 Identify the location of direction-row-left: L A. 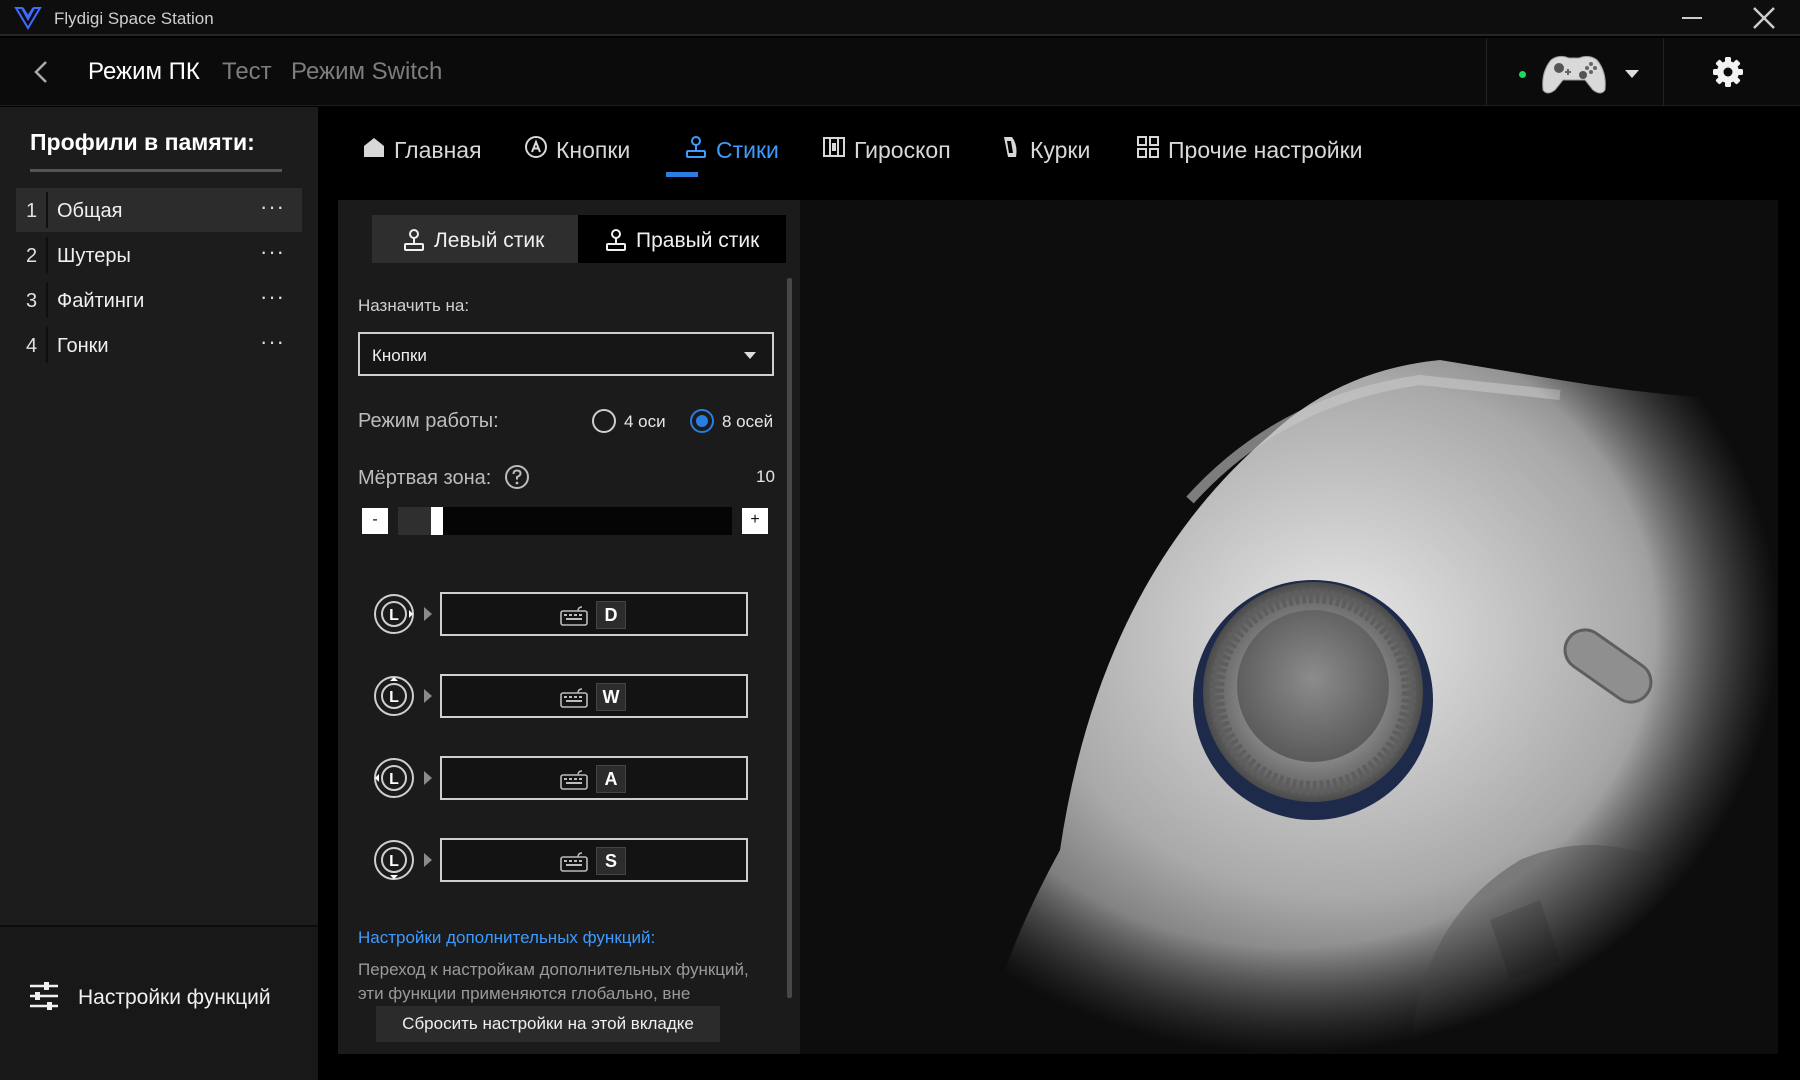
(562, 778).